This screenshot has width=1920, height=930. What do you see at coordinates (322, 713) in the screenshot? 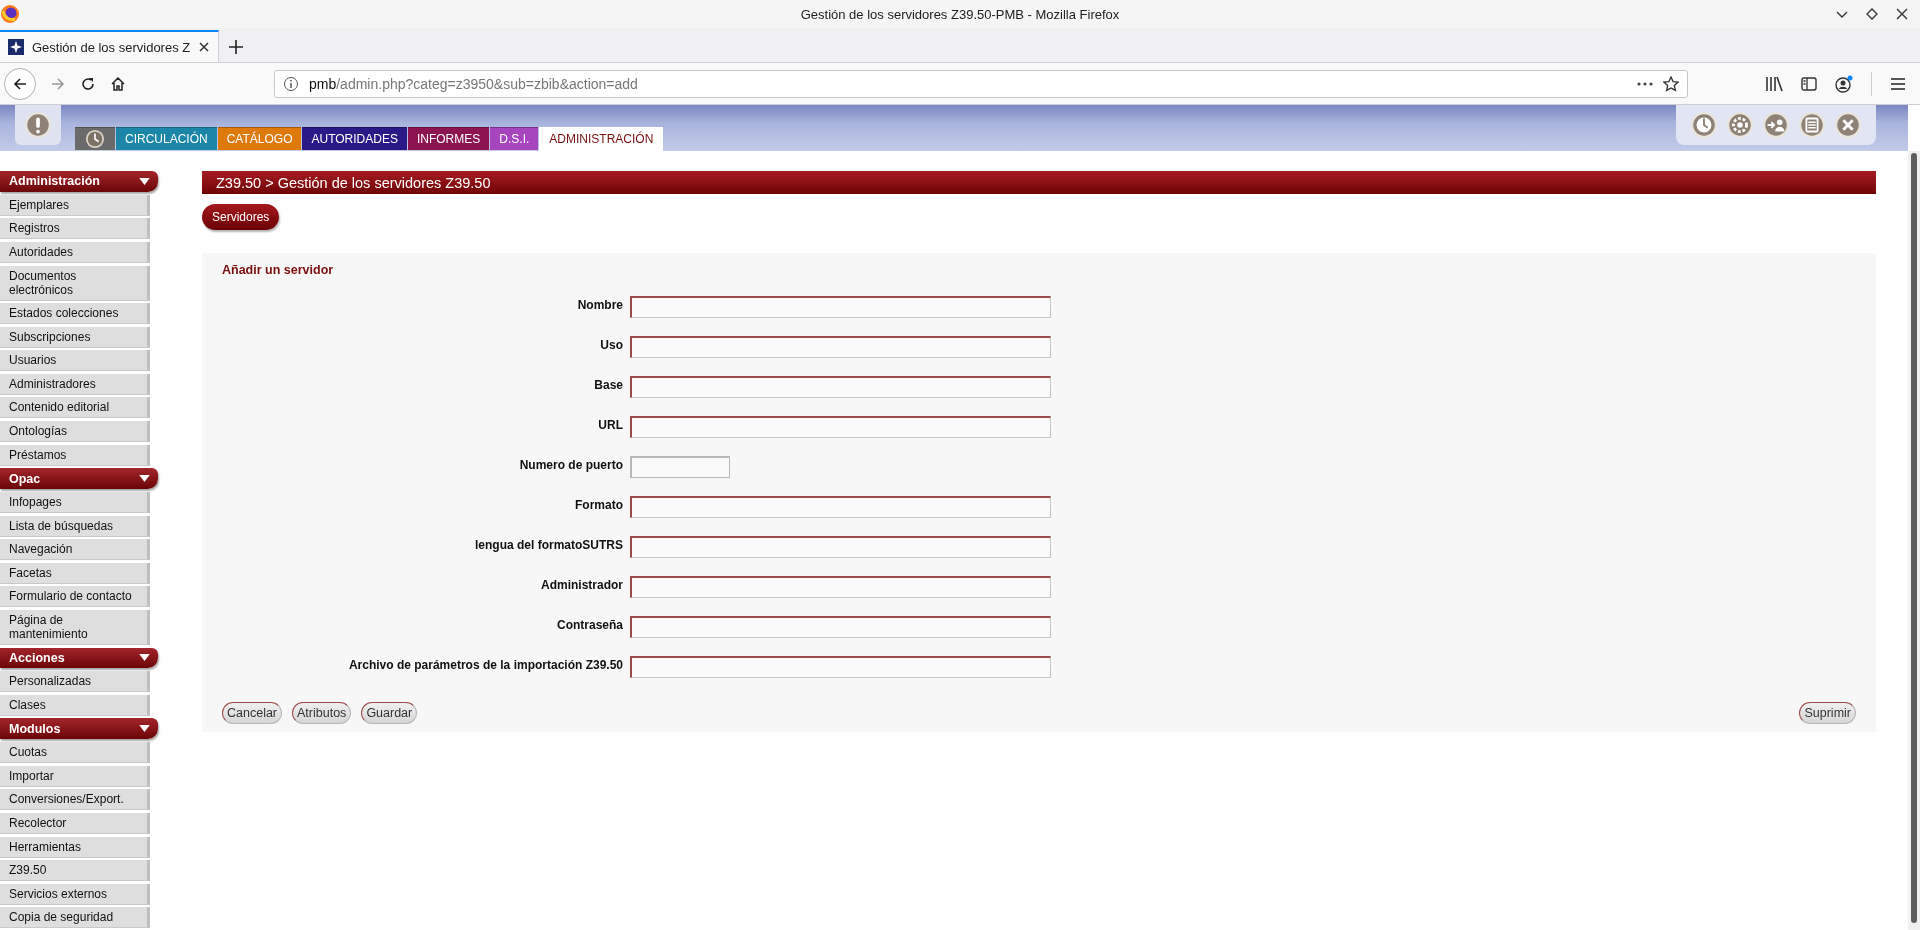
I see `form-button: Atributos` at bounding box center [322, 713].